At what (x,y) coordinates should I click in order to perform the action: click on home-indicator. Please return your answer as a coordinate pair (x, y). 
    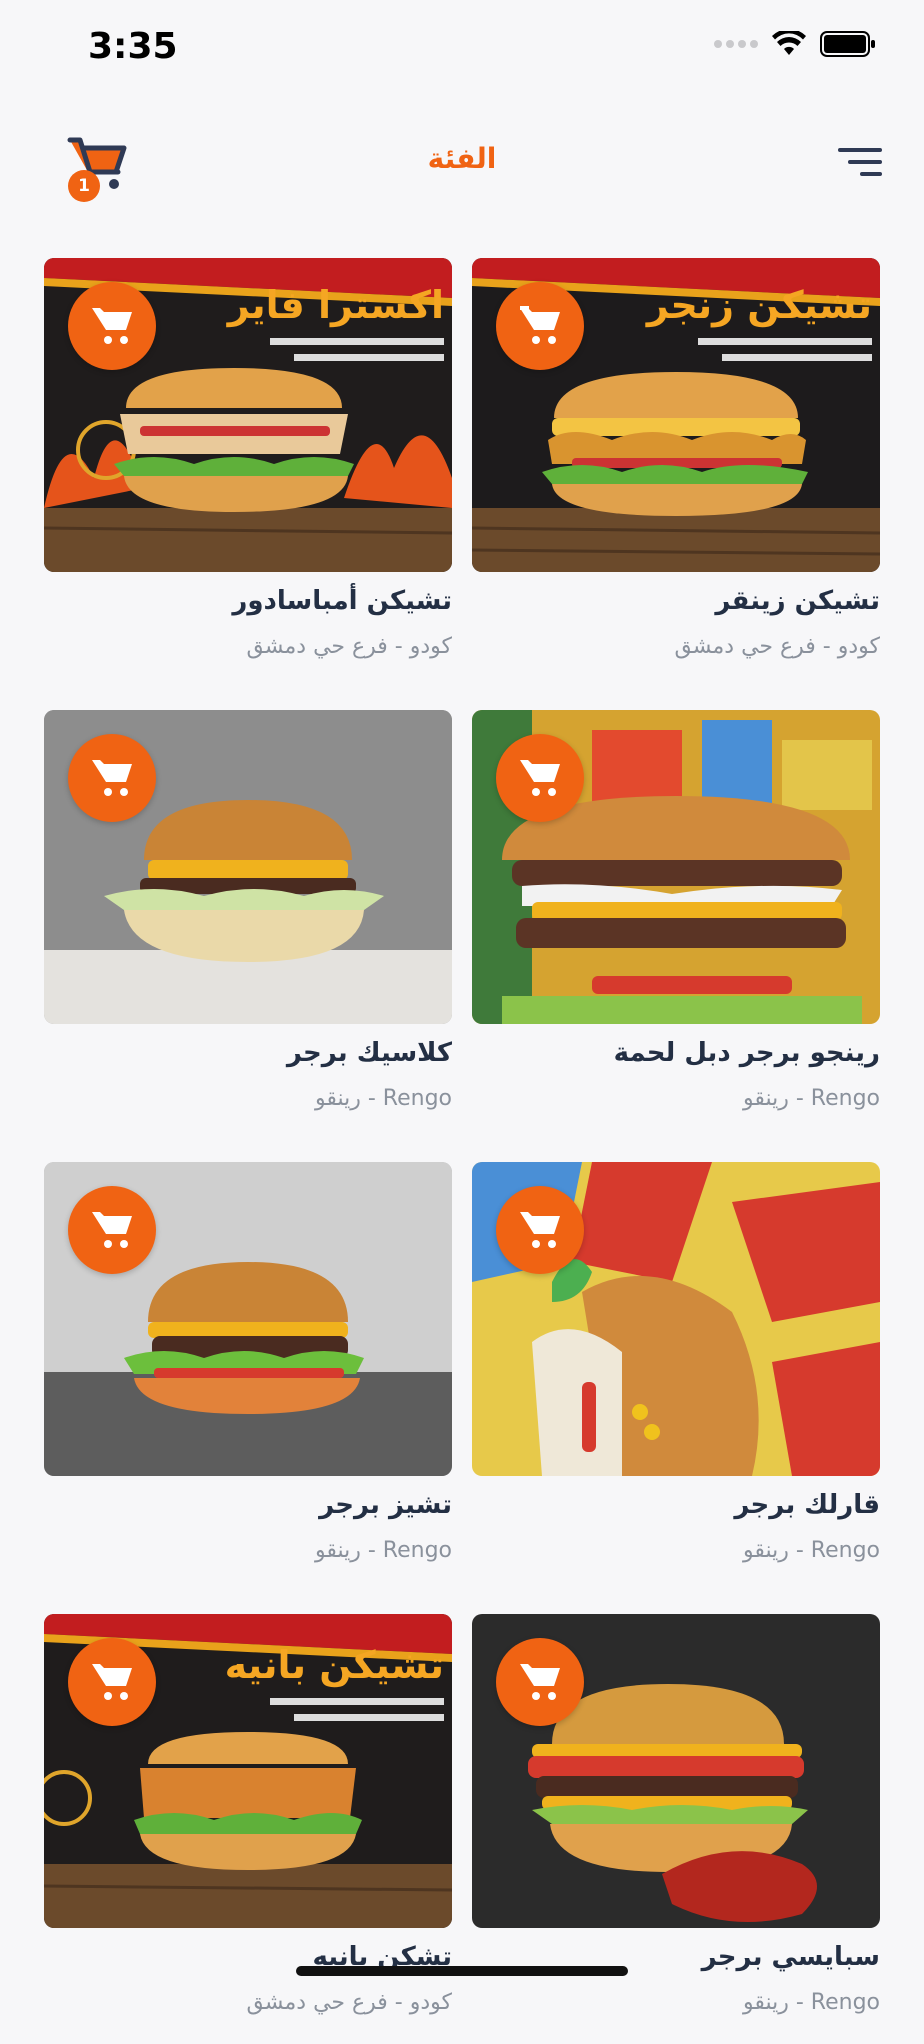
    Looking at the image, I should click on (462, 1971).